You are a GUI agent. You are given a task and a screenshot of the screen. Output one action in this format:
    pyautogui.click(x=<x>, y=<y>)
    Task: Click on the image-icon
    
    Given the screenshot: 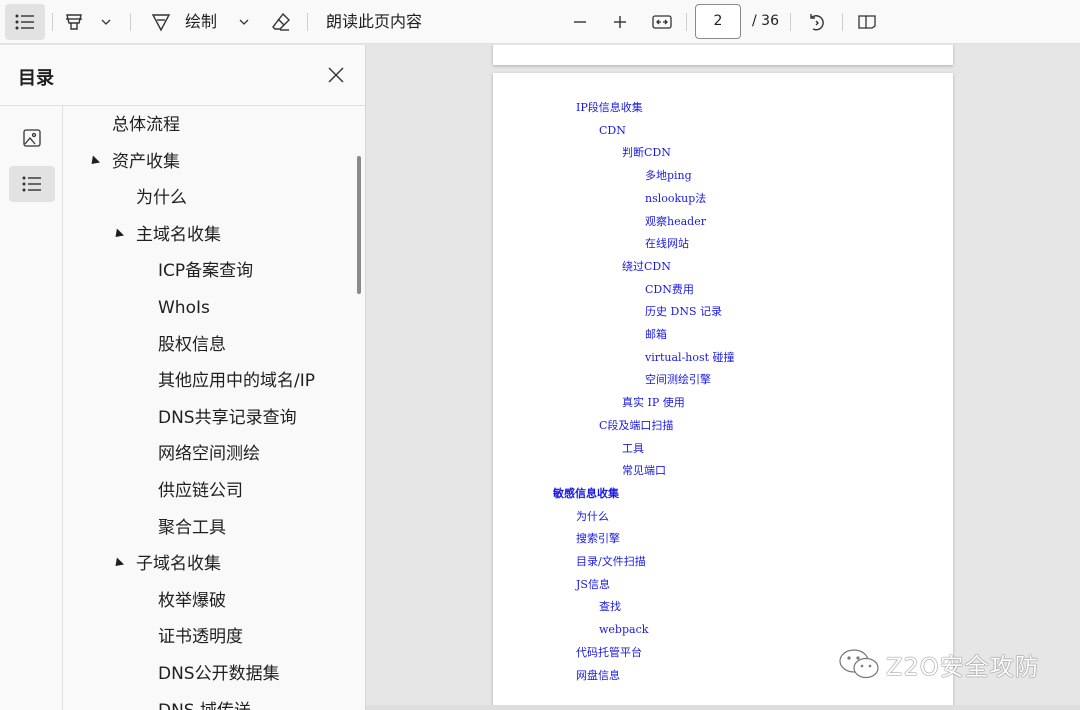 What is the action you would take?
    pyautogui.click(x=32, y=138)
    